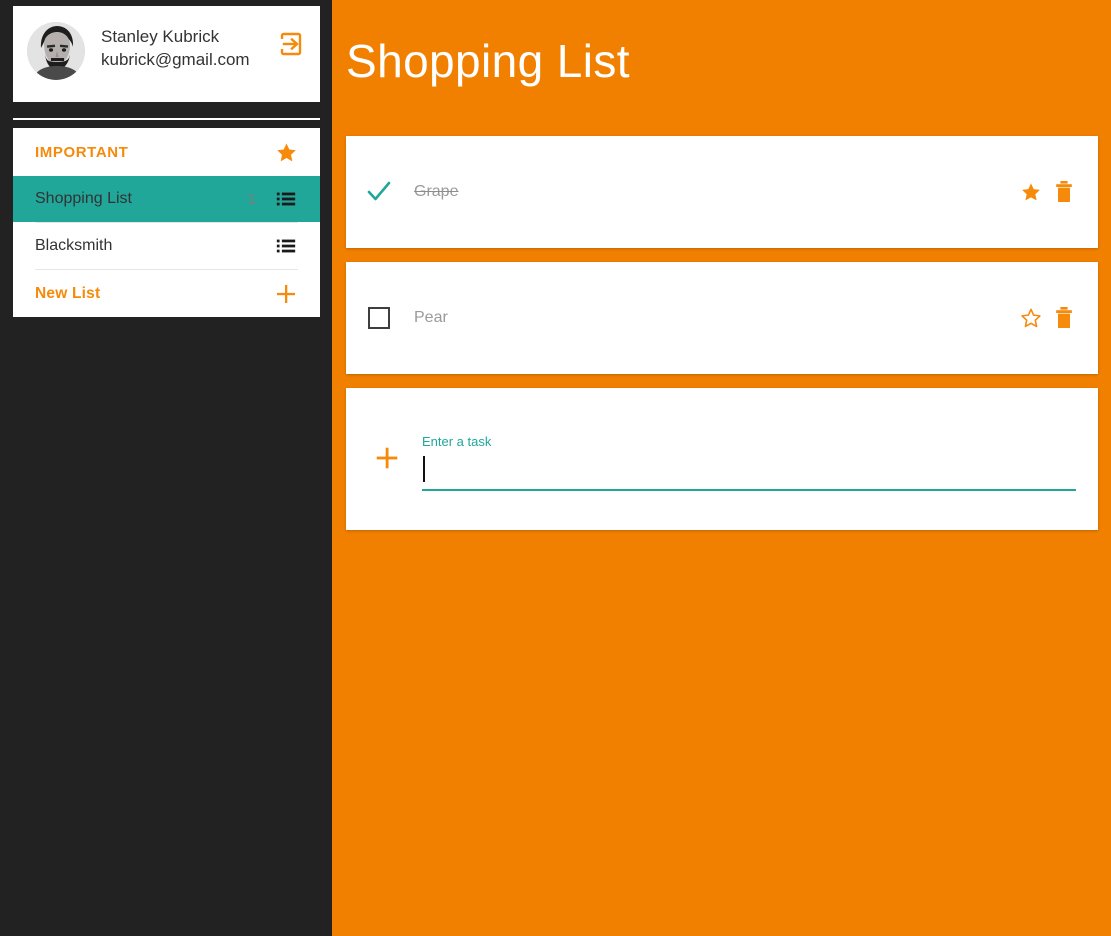 The height and width of the screenshot is (936, 1111). What do you see at coordinates (160, 36) in the screenshot?
I see `user-name: Stanley Kubrick` at bounding box center [160, 36].